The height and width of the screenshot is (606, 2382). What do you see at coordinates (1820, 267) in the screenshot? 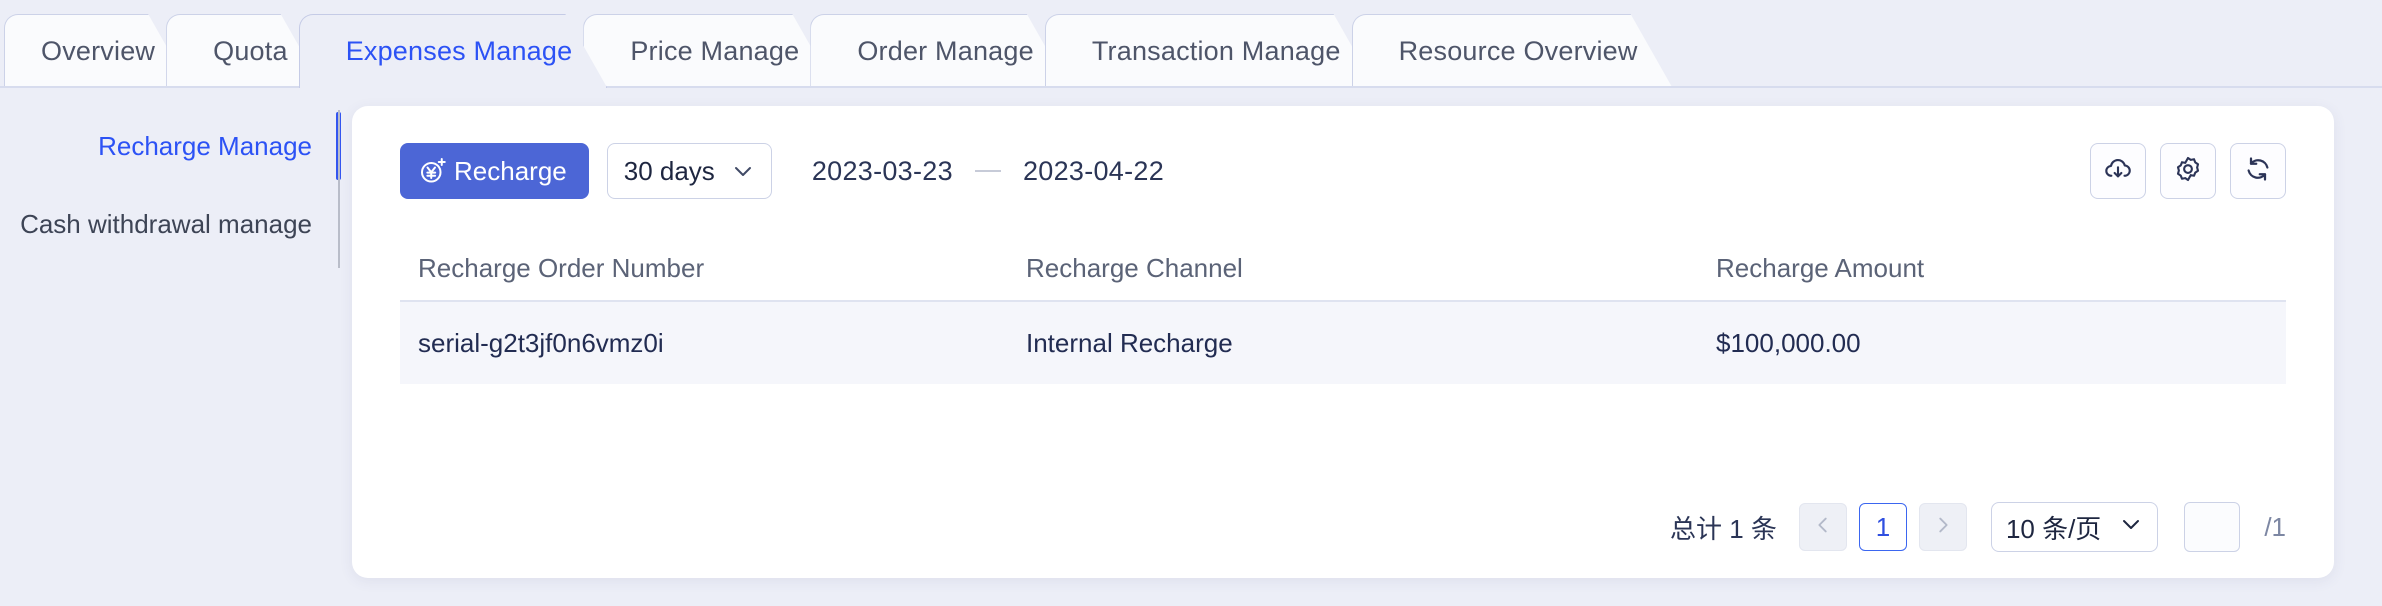
I see `column-header-amount: Recharge Amount` at bounding box center [1820, 267].